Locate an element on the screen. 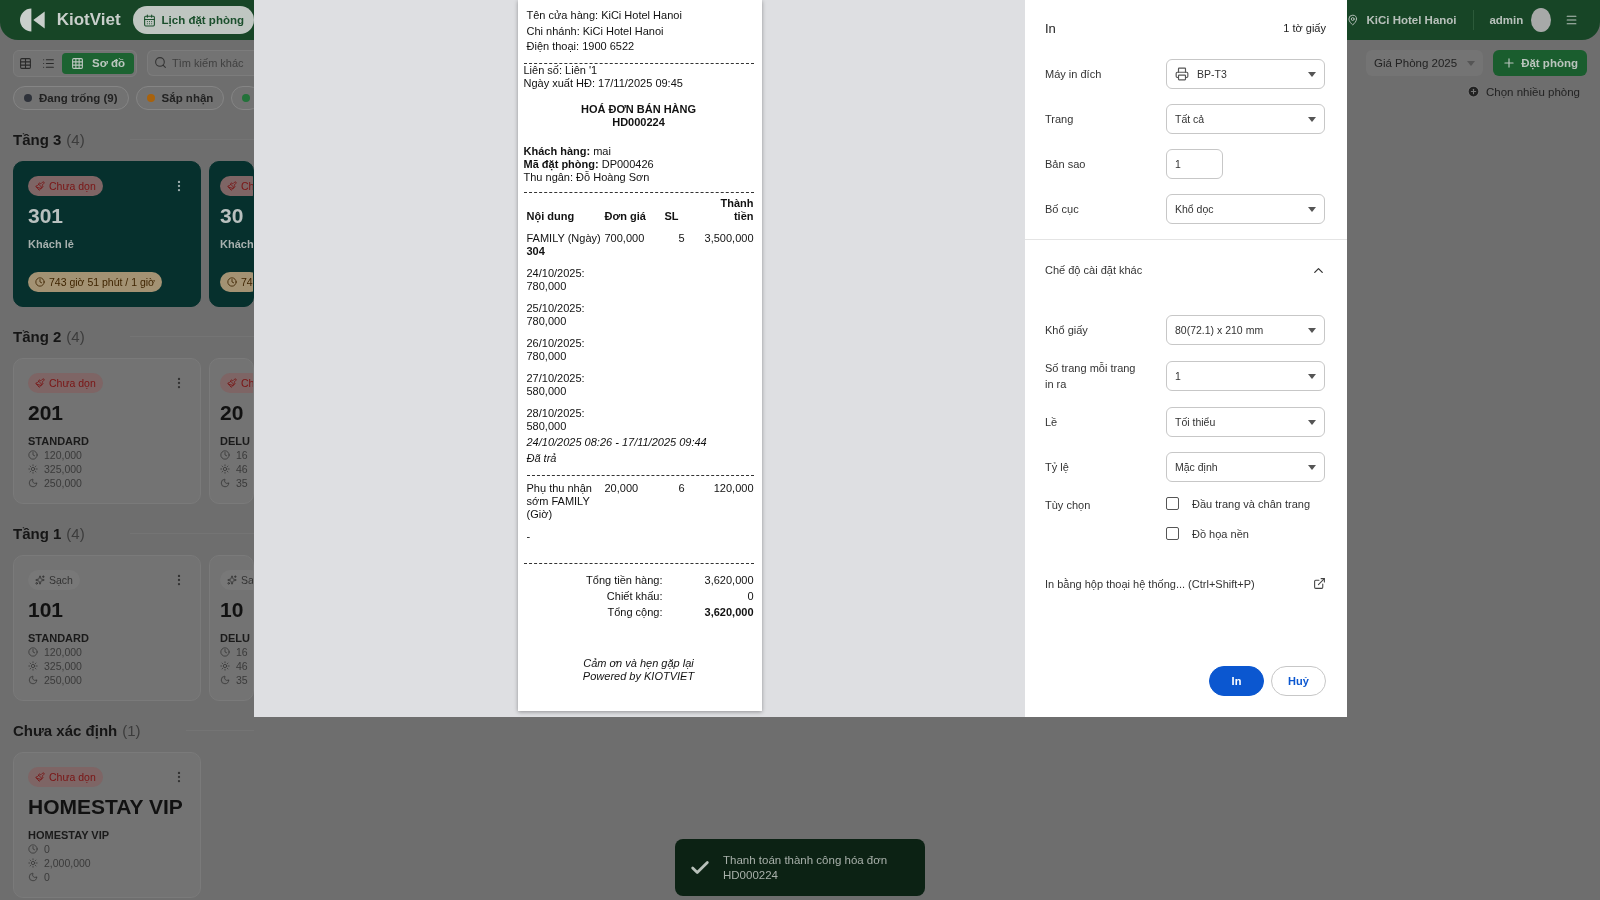  room-number: 101 is located at coordinates (46, 610).